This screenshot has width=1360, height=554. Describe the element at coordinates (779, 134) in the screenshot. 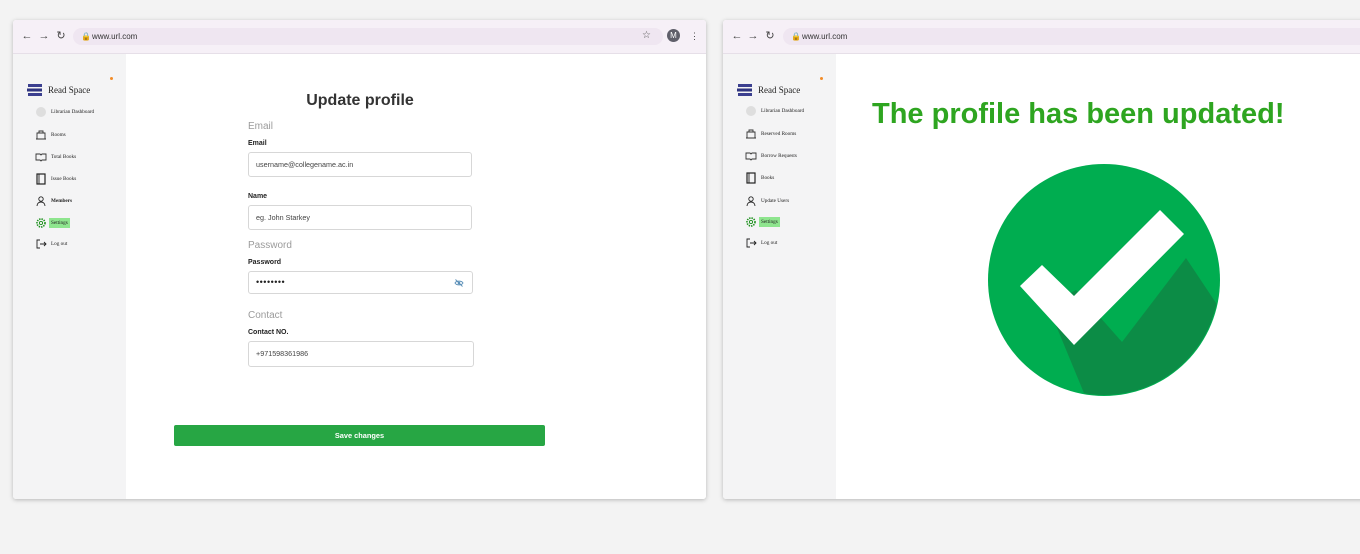

I see `sidebar-item-label: Reserved Rooms` at that location.